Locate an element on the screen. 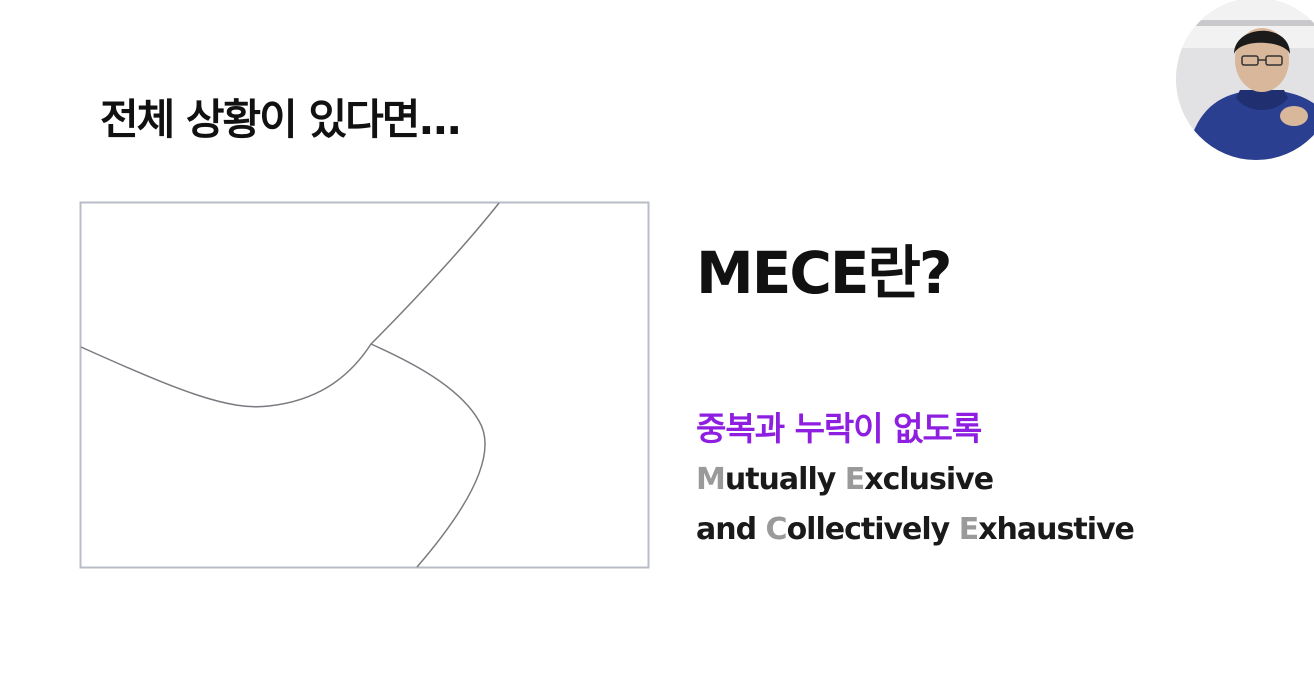  subtitle-korean: 중복과 누락이 없도록 is located at coordinates (839, 428).